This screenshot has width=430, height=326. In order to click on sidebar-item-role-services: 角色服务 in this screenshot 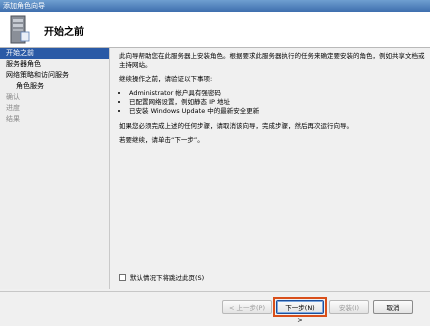, I will do `click(54, 86)`.